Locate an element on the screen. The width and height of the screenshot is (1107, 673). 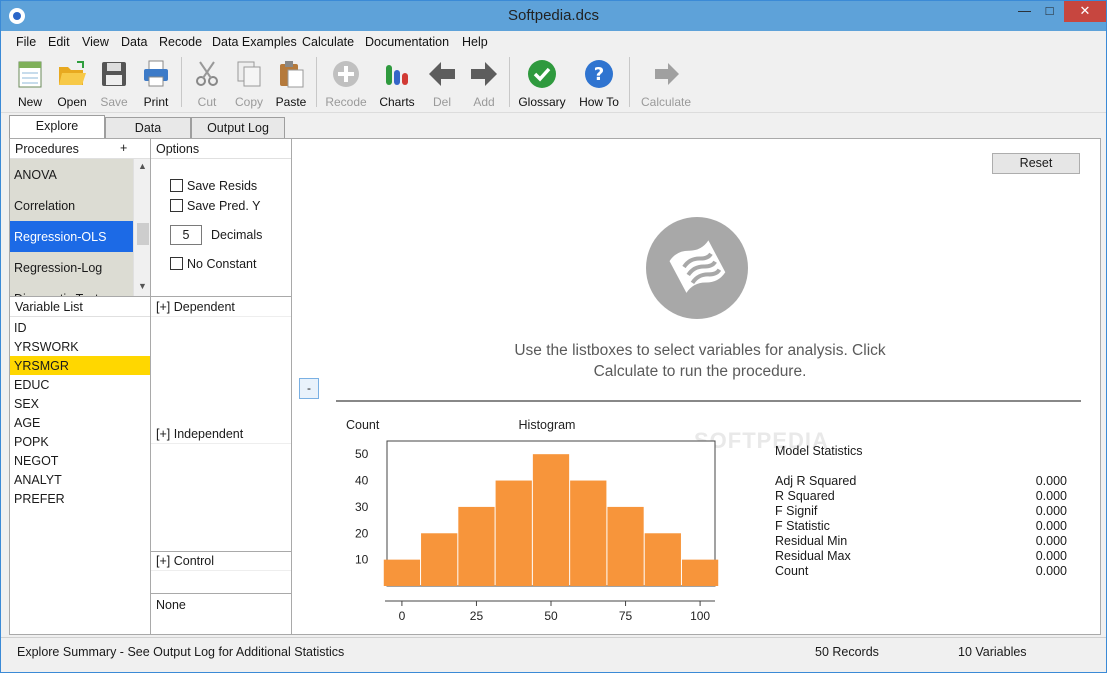
save-pred-label: Save Pred. Y is located at coordinates (224, 206).